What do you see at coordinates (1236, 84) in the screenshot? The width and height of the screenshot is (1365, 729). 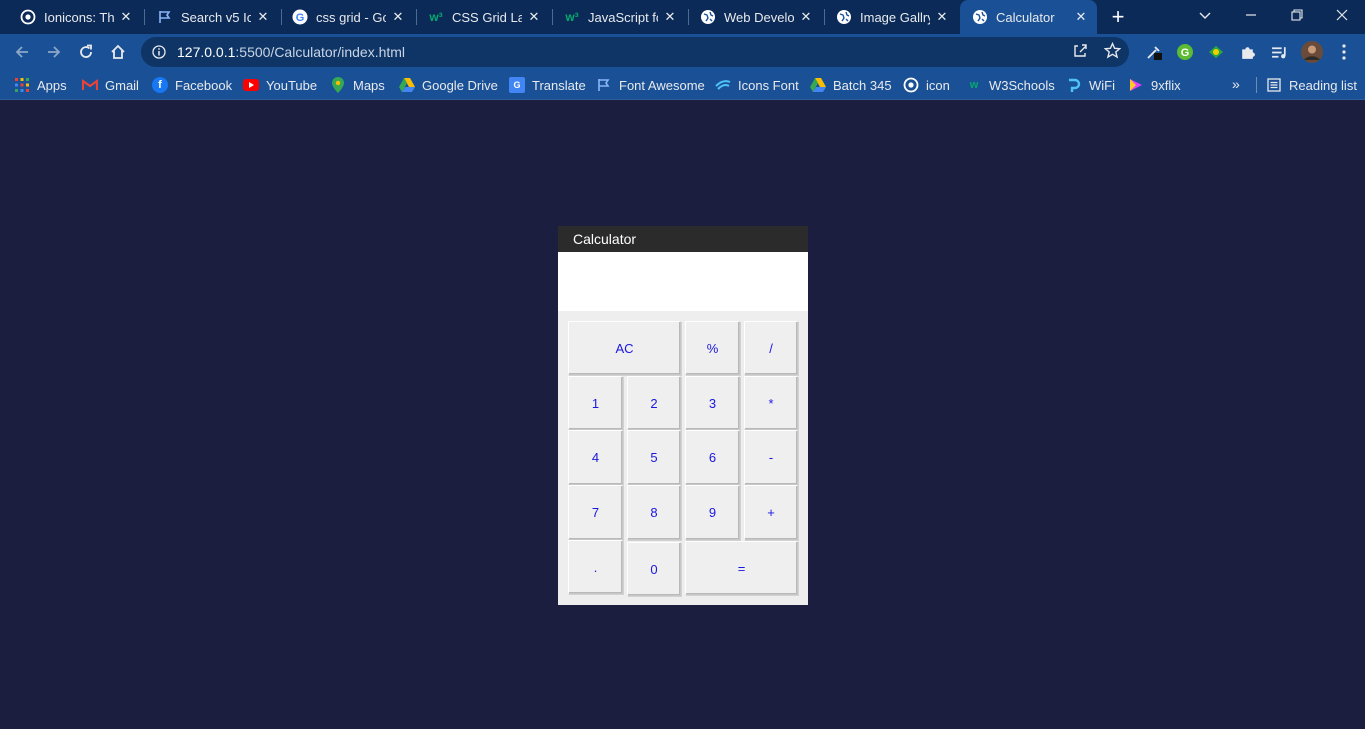 I see `more-bookmarks-chevron-icon: »` at bounding box center [1236, 84].